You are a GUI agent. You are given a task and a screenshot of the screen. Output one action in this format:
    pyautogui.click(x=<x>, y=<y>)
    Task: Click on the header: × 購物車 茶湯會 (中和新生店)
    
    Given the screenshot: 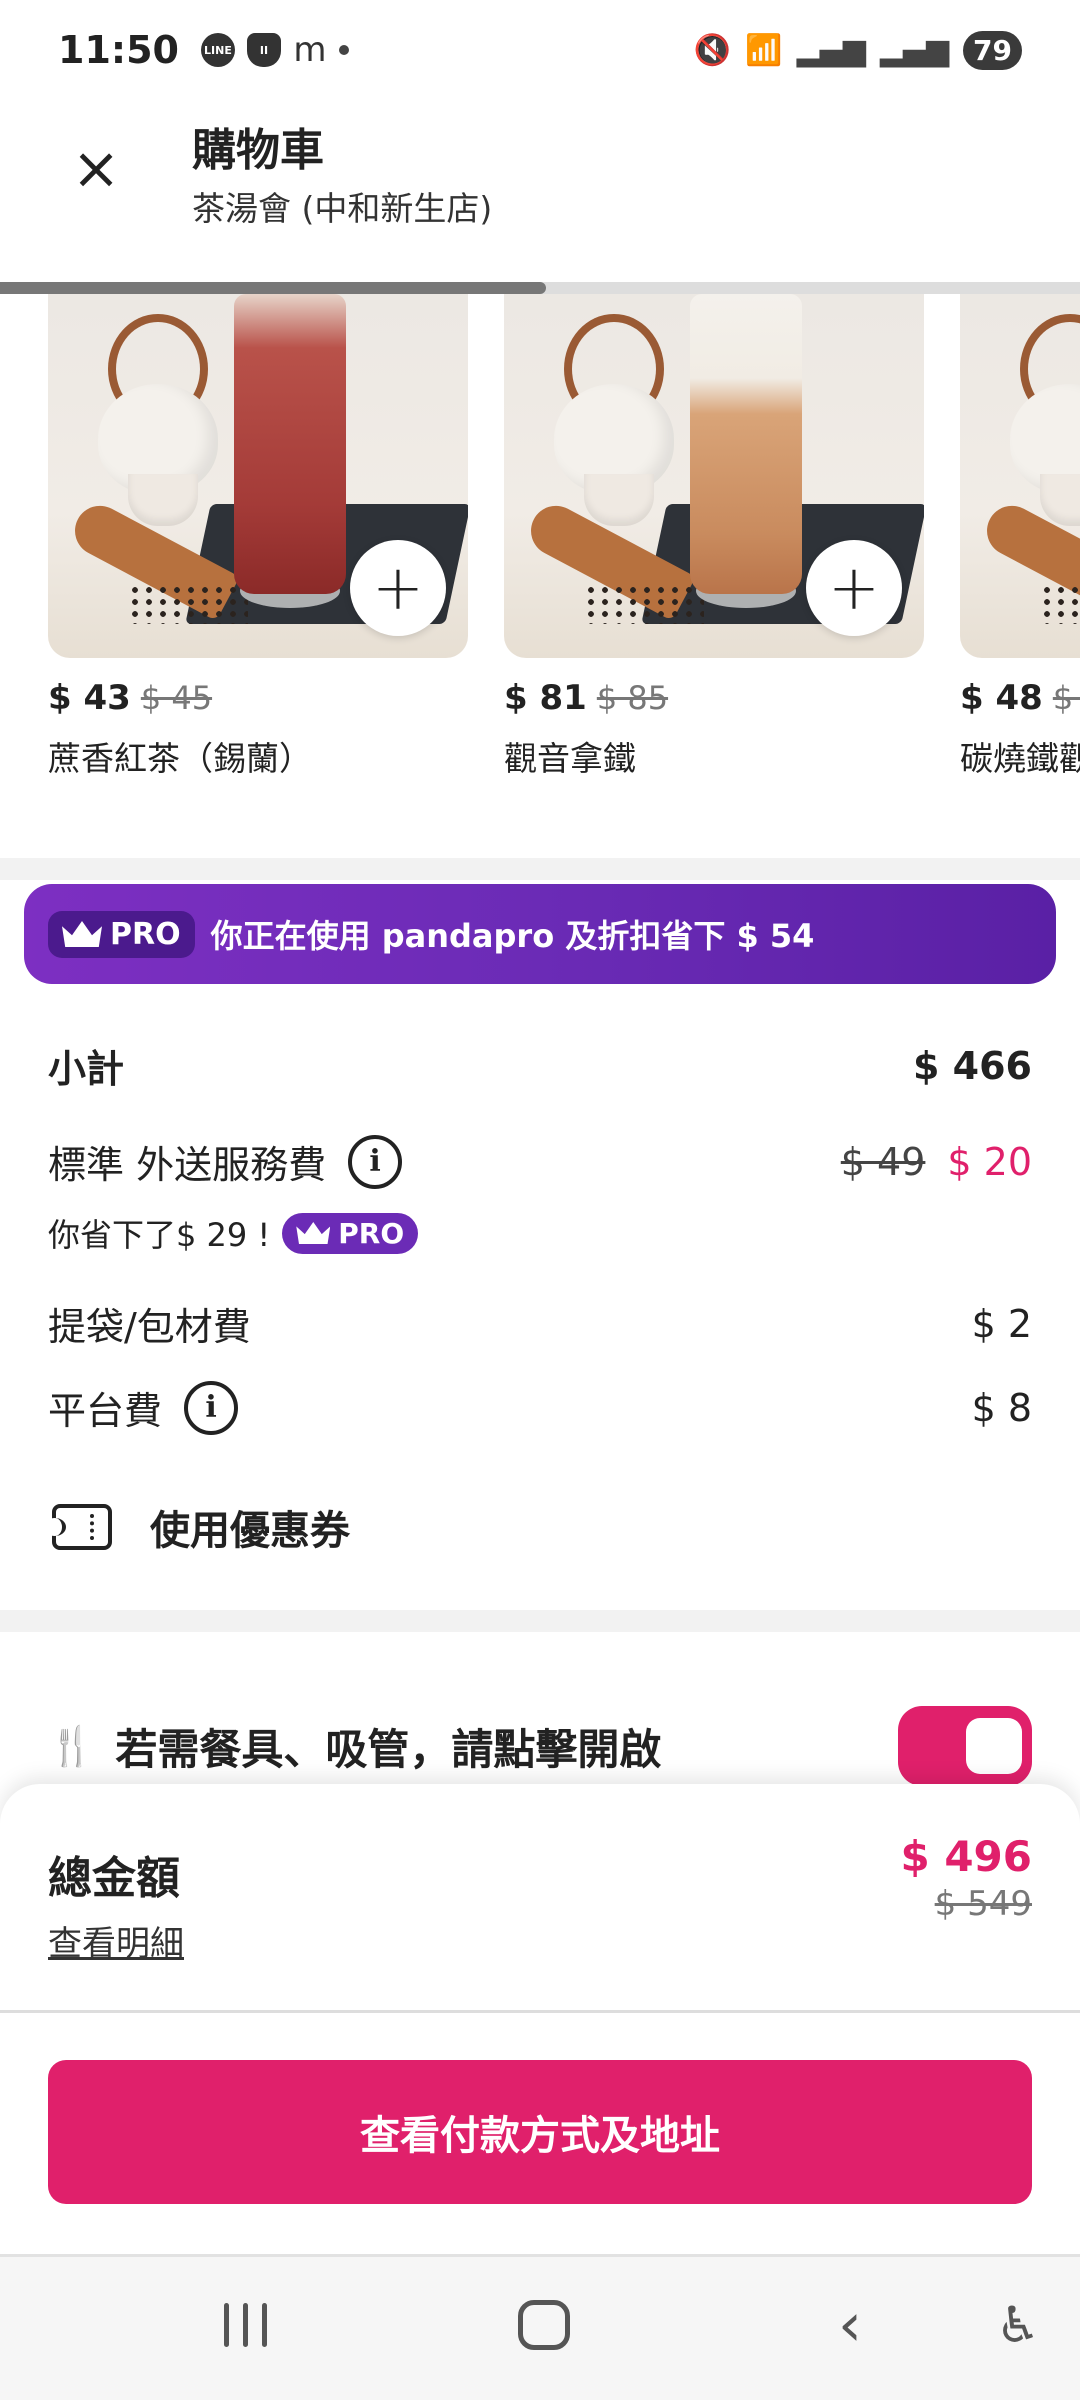 What is the action you would take?
    pyautogui.click(x=540, y=190)
    